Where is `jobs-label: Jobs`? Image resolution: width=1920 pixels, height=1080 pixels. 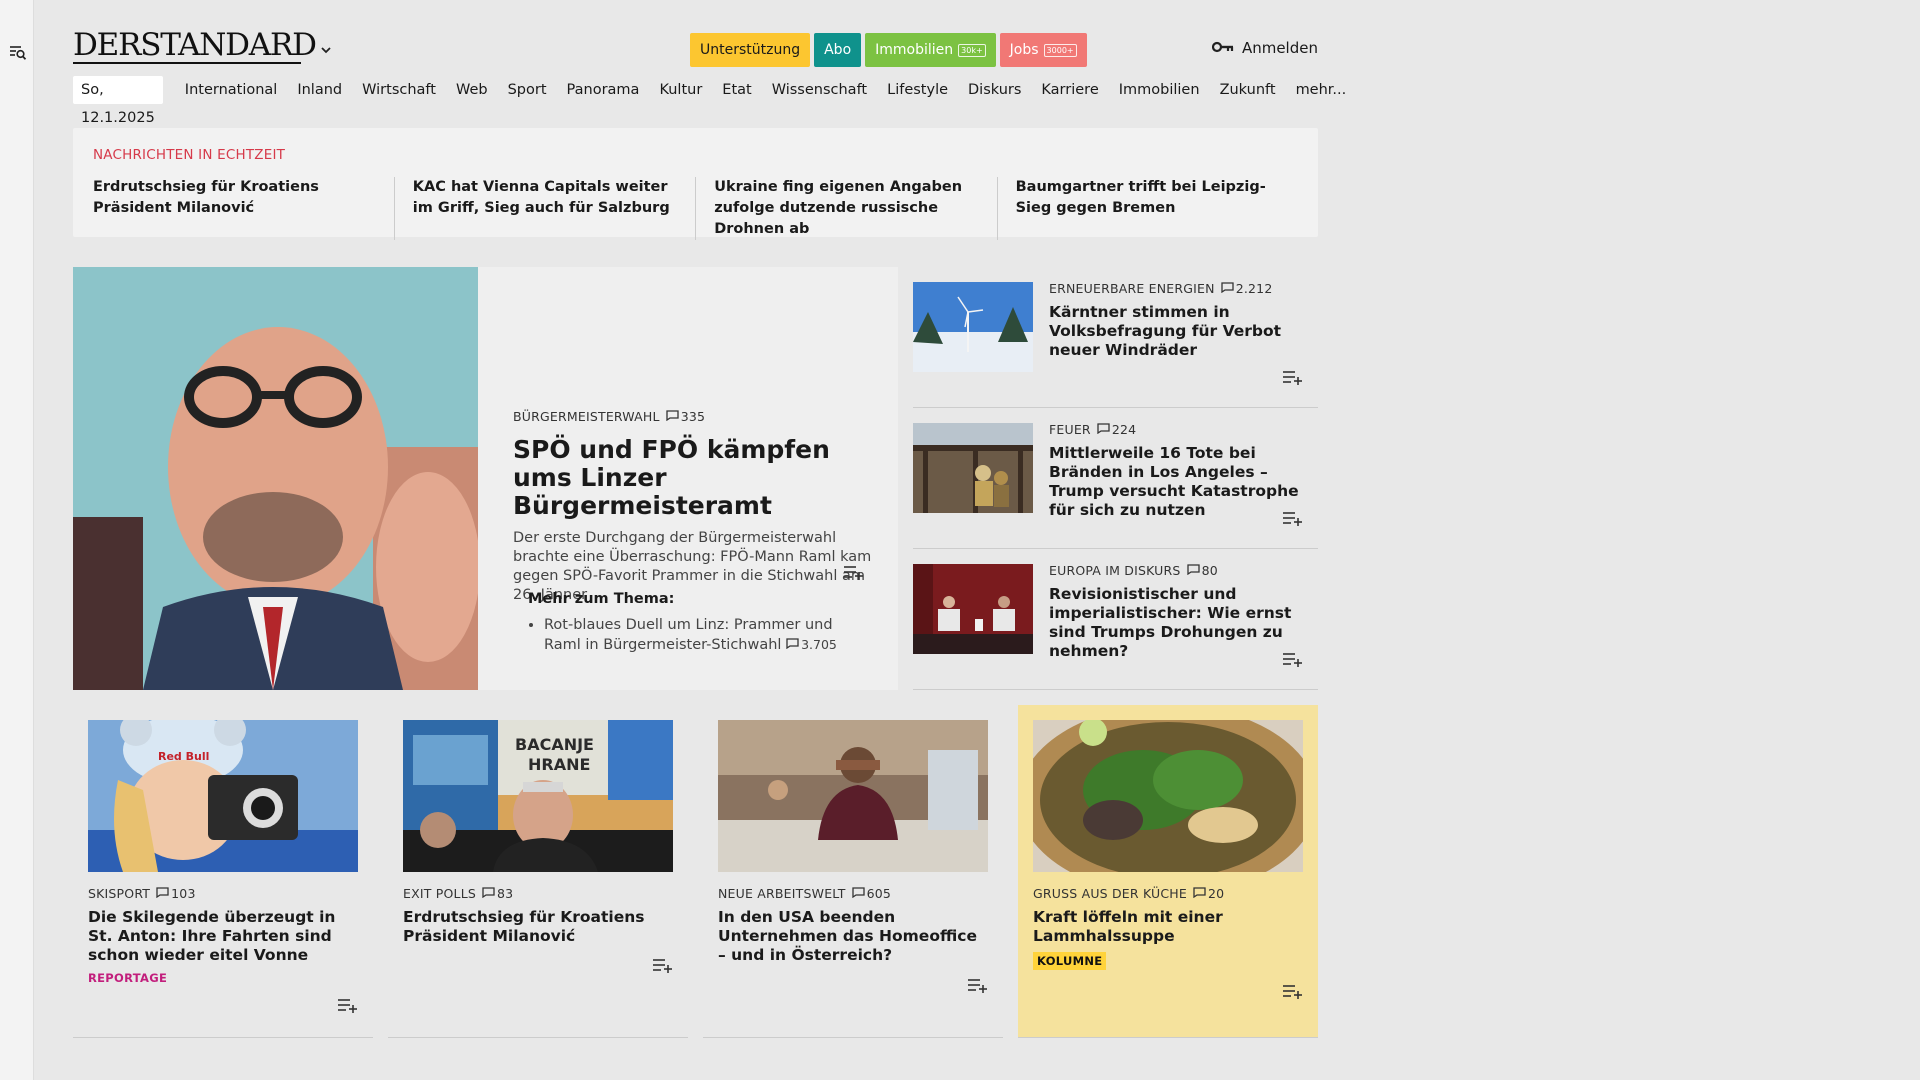
jobs-label: Jobs is located at coordinates (1024, 50).